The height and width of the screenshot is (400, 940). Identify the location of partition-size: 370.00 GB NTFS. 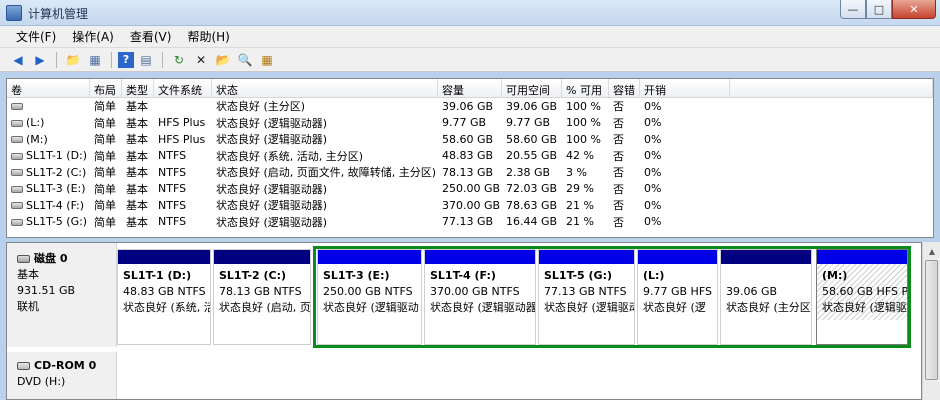
(475, 291).